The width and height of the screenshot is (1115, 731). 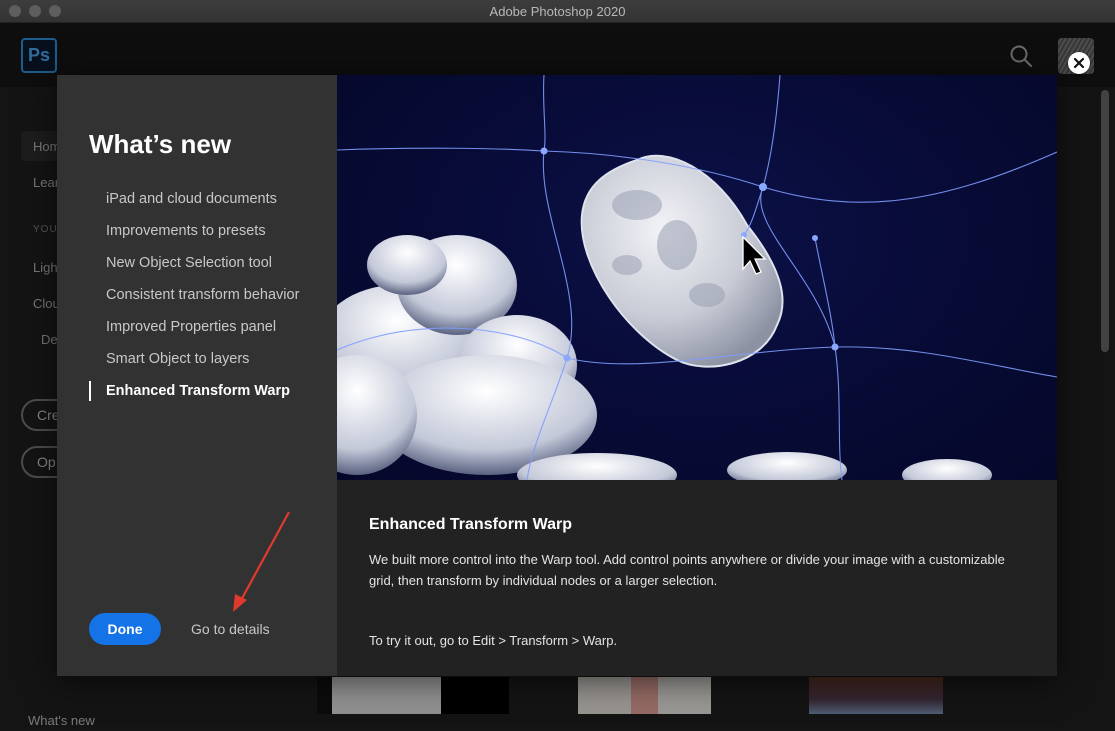 What do you see at coordinates (160, 144) in the screenshot?
I see `dialog-title: What’s new` at bounding box center [160, 144].